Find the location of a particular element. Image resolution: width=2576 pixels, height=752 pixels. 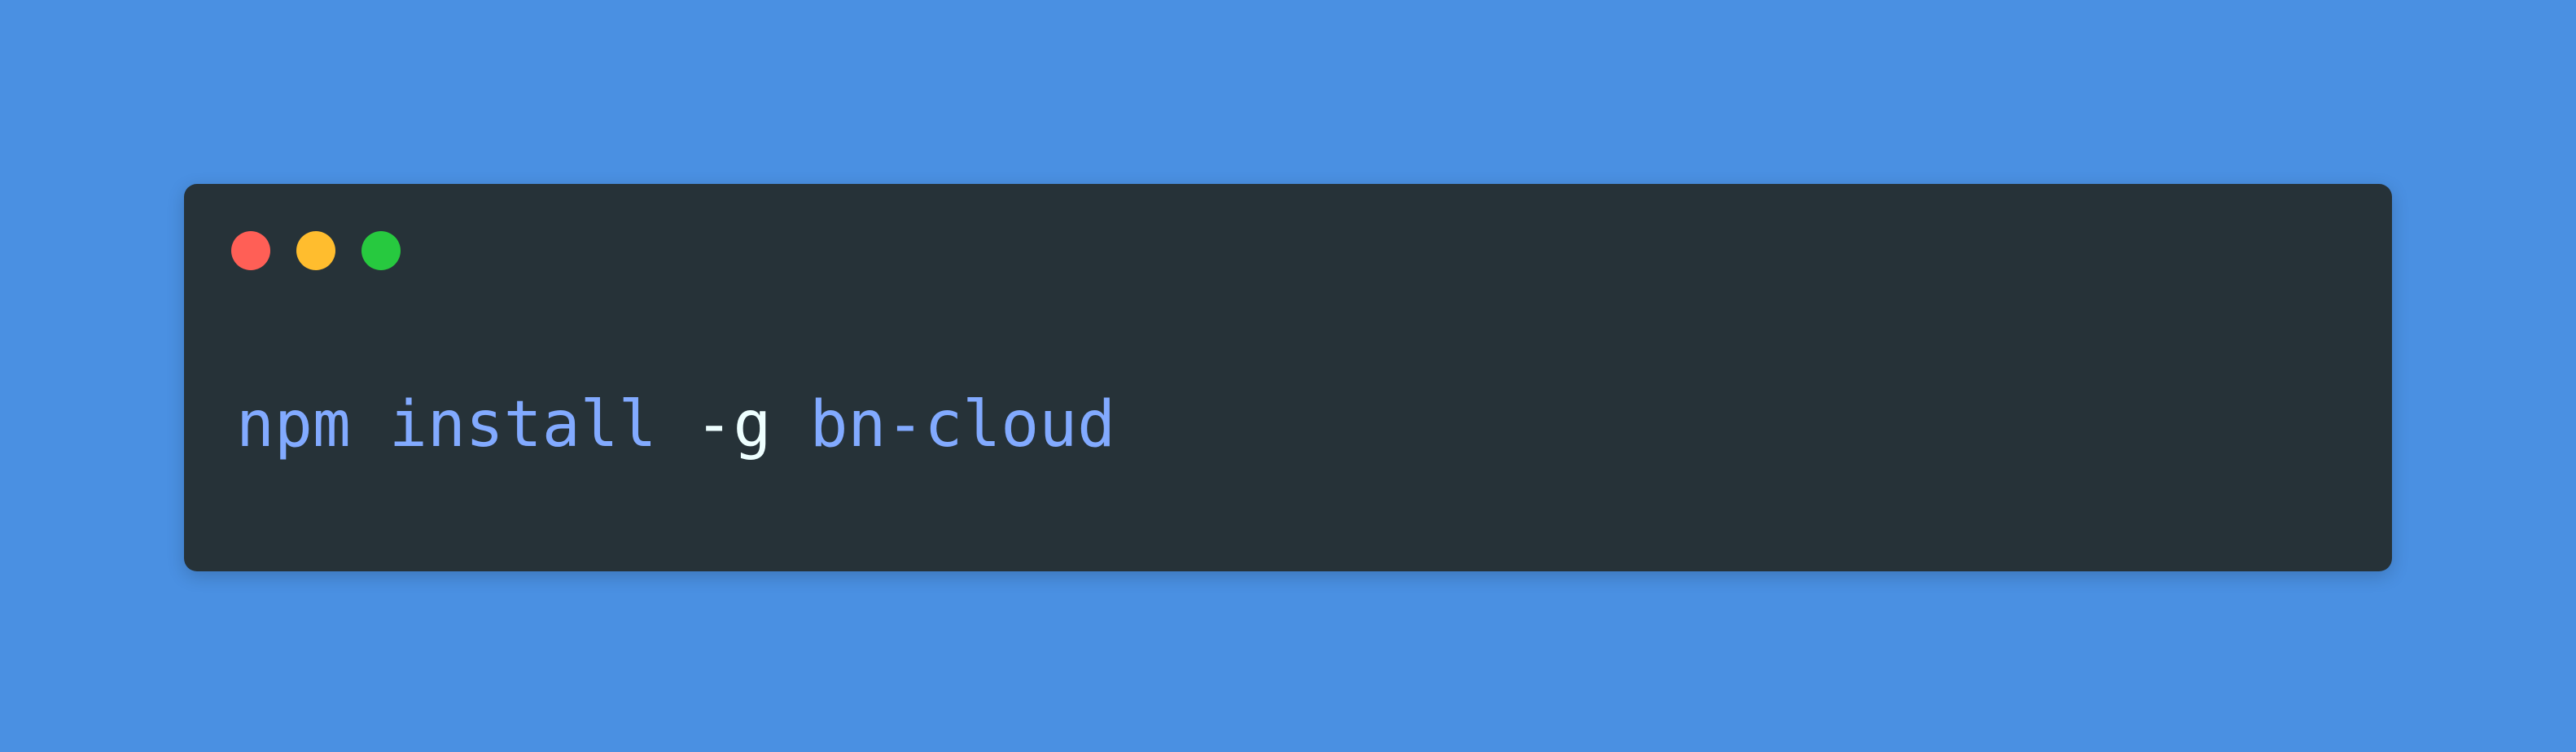

window-controls is located at coordinates (316, 250).